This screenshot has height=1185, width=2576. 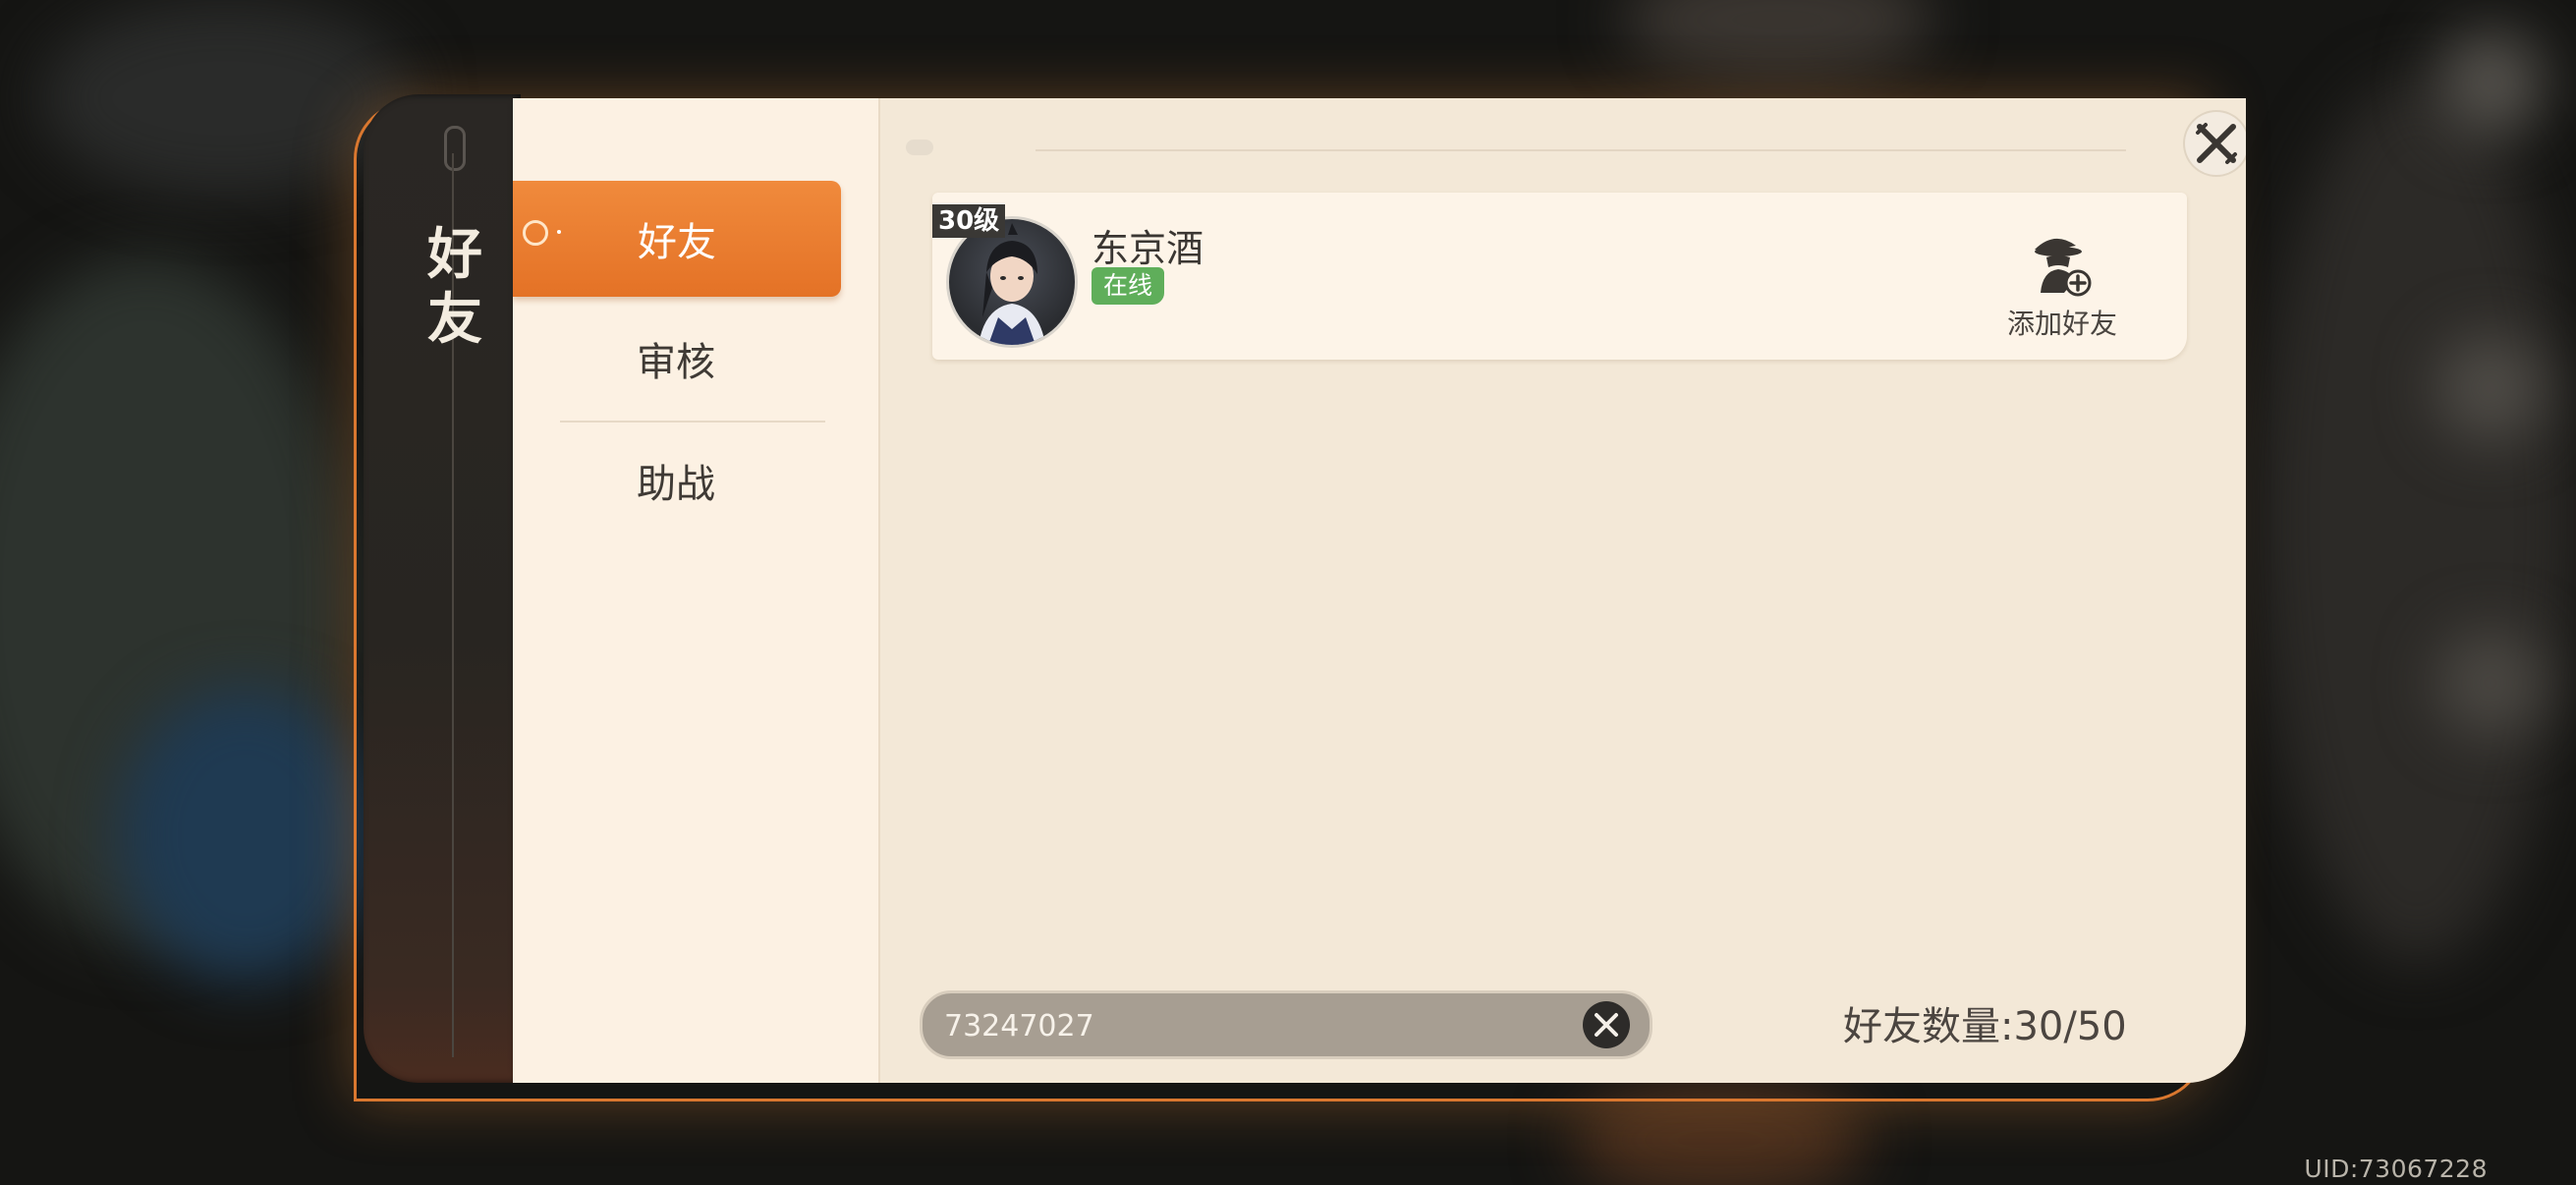 I want to click on tab-support-label: 助战, so click(x=676, y=485).